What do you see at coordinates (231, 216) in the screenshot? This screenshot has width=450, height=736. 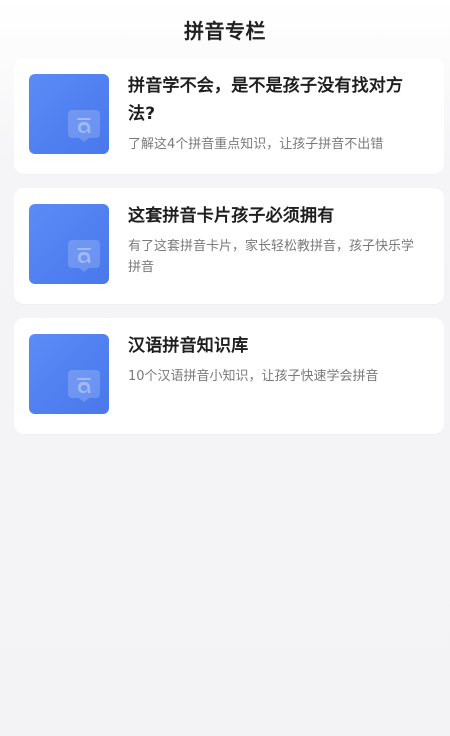 I see `article-title: 这套拼音卡片孩子必须拥有` at bounding box center [231, 216].